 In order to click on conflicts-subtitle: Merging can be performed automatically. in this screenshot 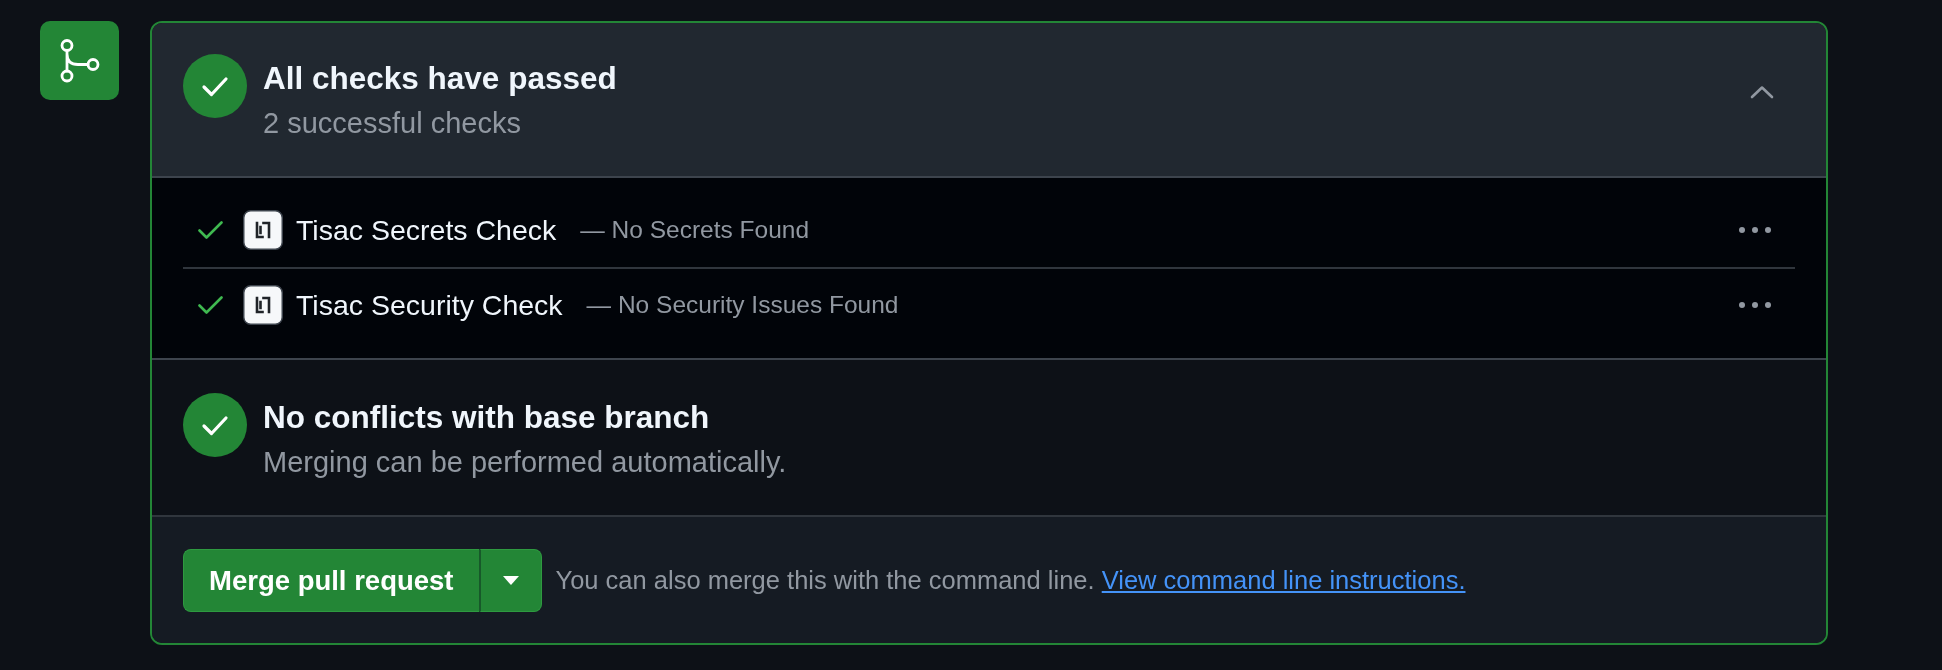, I will do `click(525, 462)`.